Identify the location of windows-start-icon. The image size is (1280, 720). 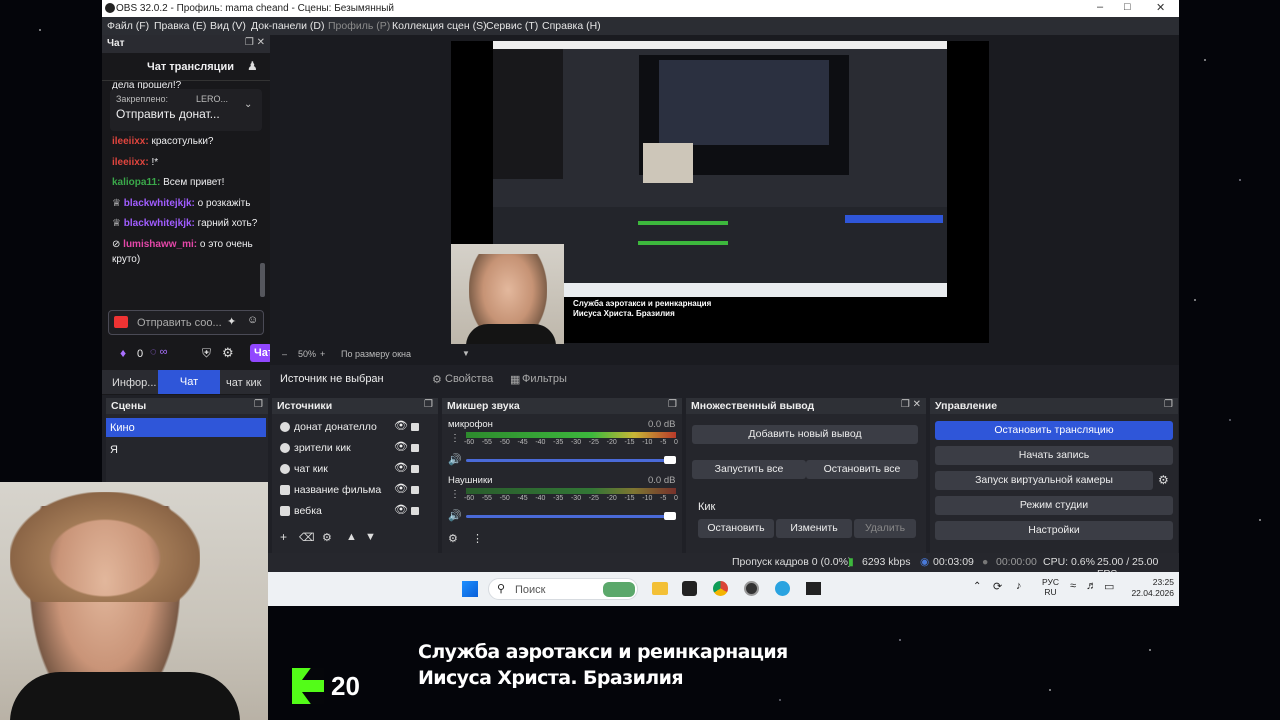
(470, 589).